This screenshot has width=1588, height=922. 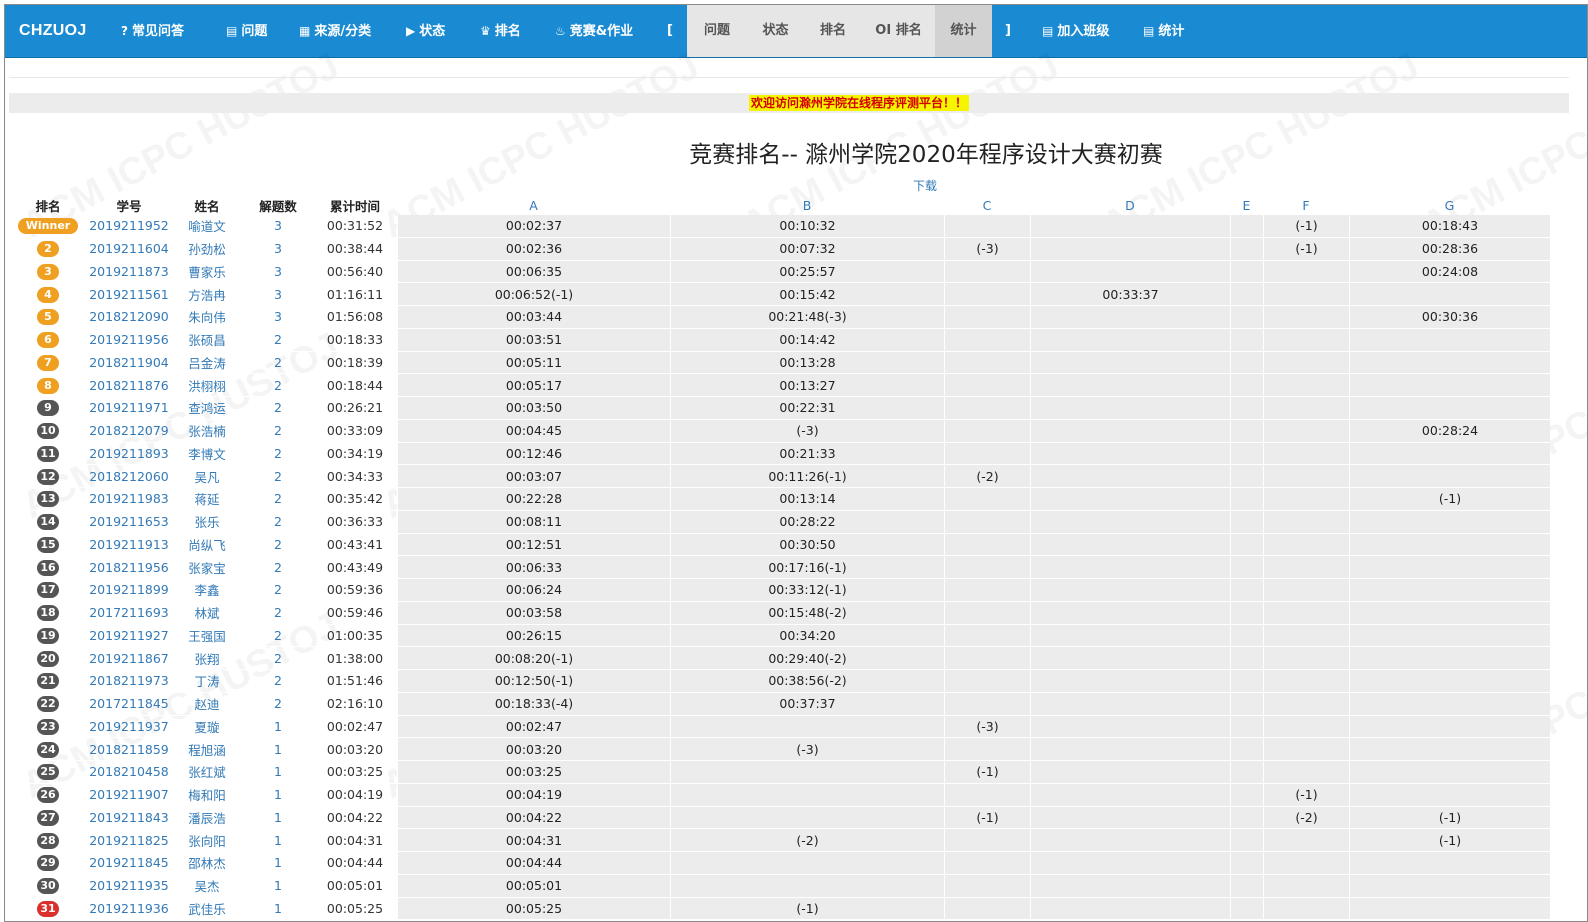 What do you see at coordinates (1163, 31) in the screenshot?
I see `nav-right-item-1: ▤ 统计` at bounding box center [1163, 31].